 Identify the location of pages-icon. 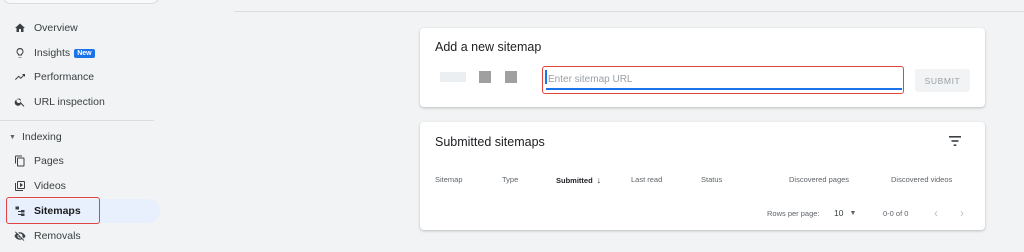
(20, 161).